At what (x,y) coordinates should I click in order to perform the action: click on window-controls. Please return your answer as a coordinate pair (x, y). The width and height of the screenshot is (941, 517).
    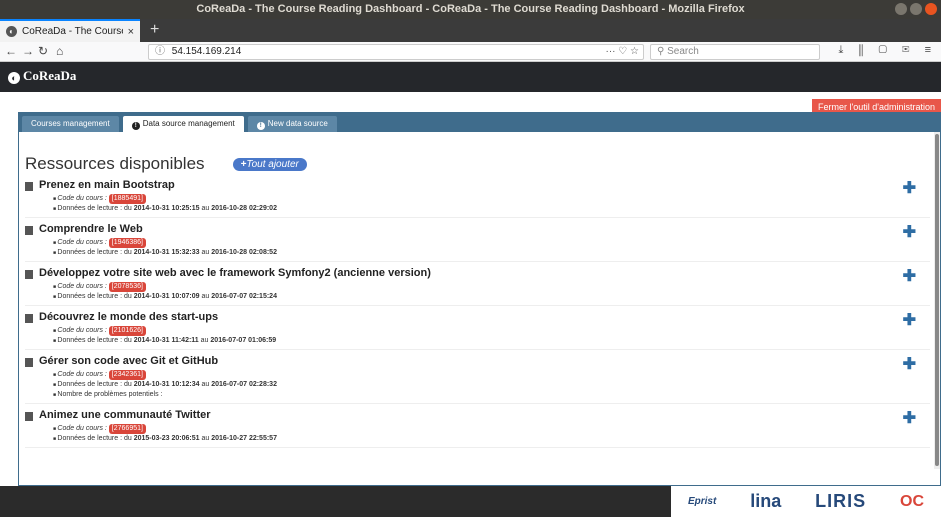
    Looking at the image, I should click on (916, 9).